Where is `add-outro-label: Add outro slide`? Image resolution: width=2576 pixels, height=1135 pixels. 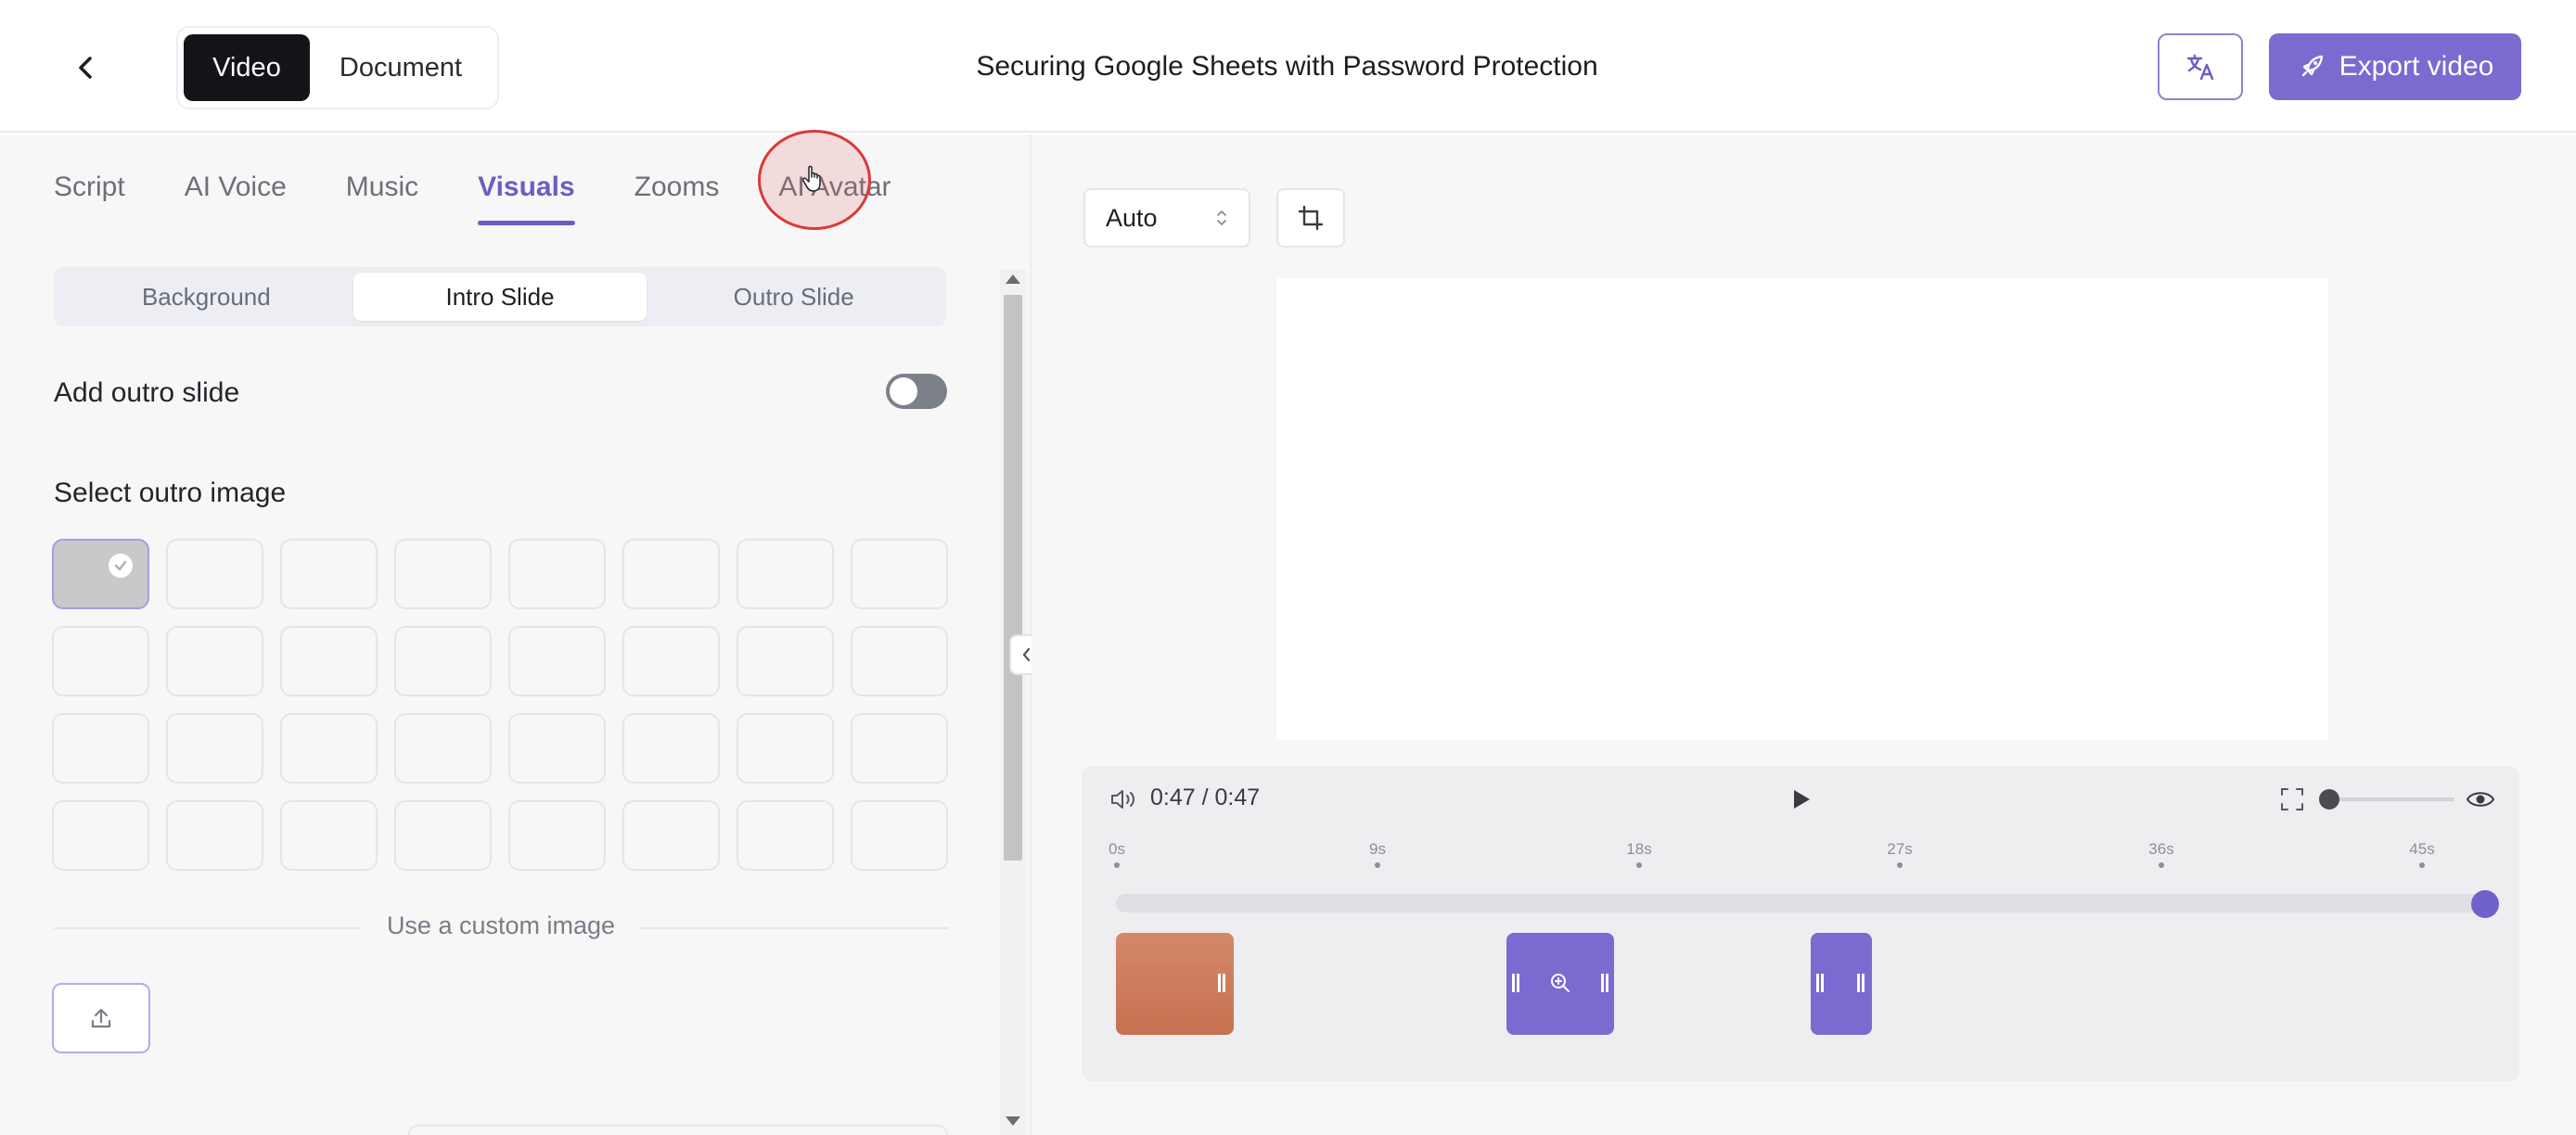 add-outro-label: Add outro slide is located at coordinates (147, 393).